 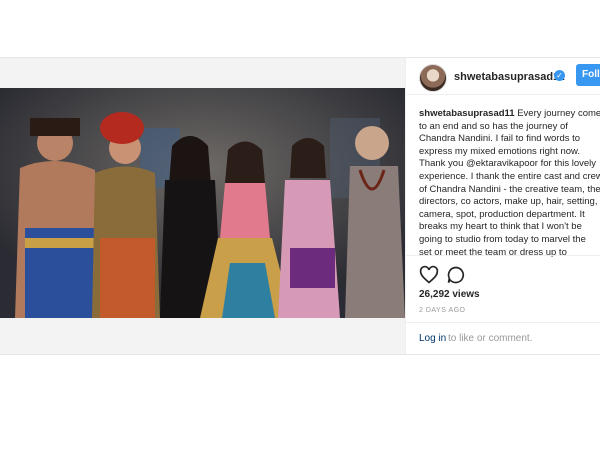 I want to click on caption-line-1: shwetabasuprasad11 Every journey comes, so click(x=509, y=114).